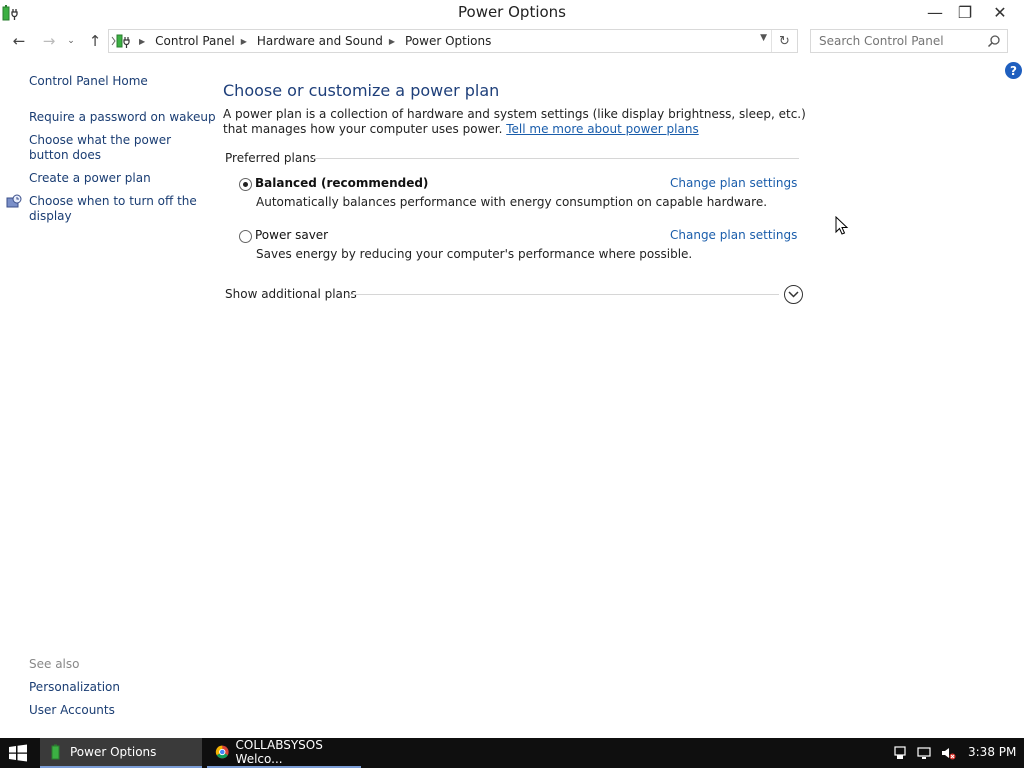 This screenshot has width=1024, height=768. I want to click on help-button: ?, so click(1013, 70).